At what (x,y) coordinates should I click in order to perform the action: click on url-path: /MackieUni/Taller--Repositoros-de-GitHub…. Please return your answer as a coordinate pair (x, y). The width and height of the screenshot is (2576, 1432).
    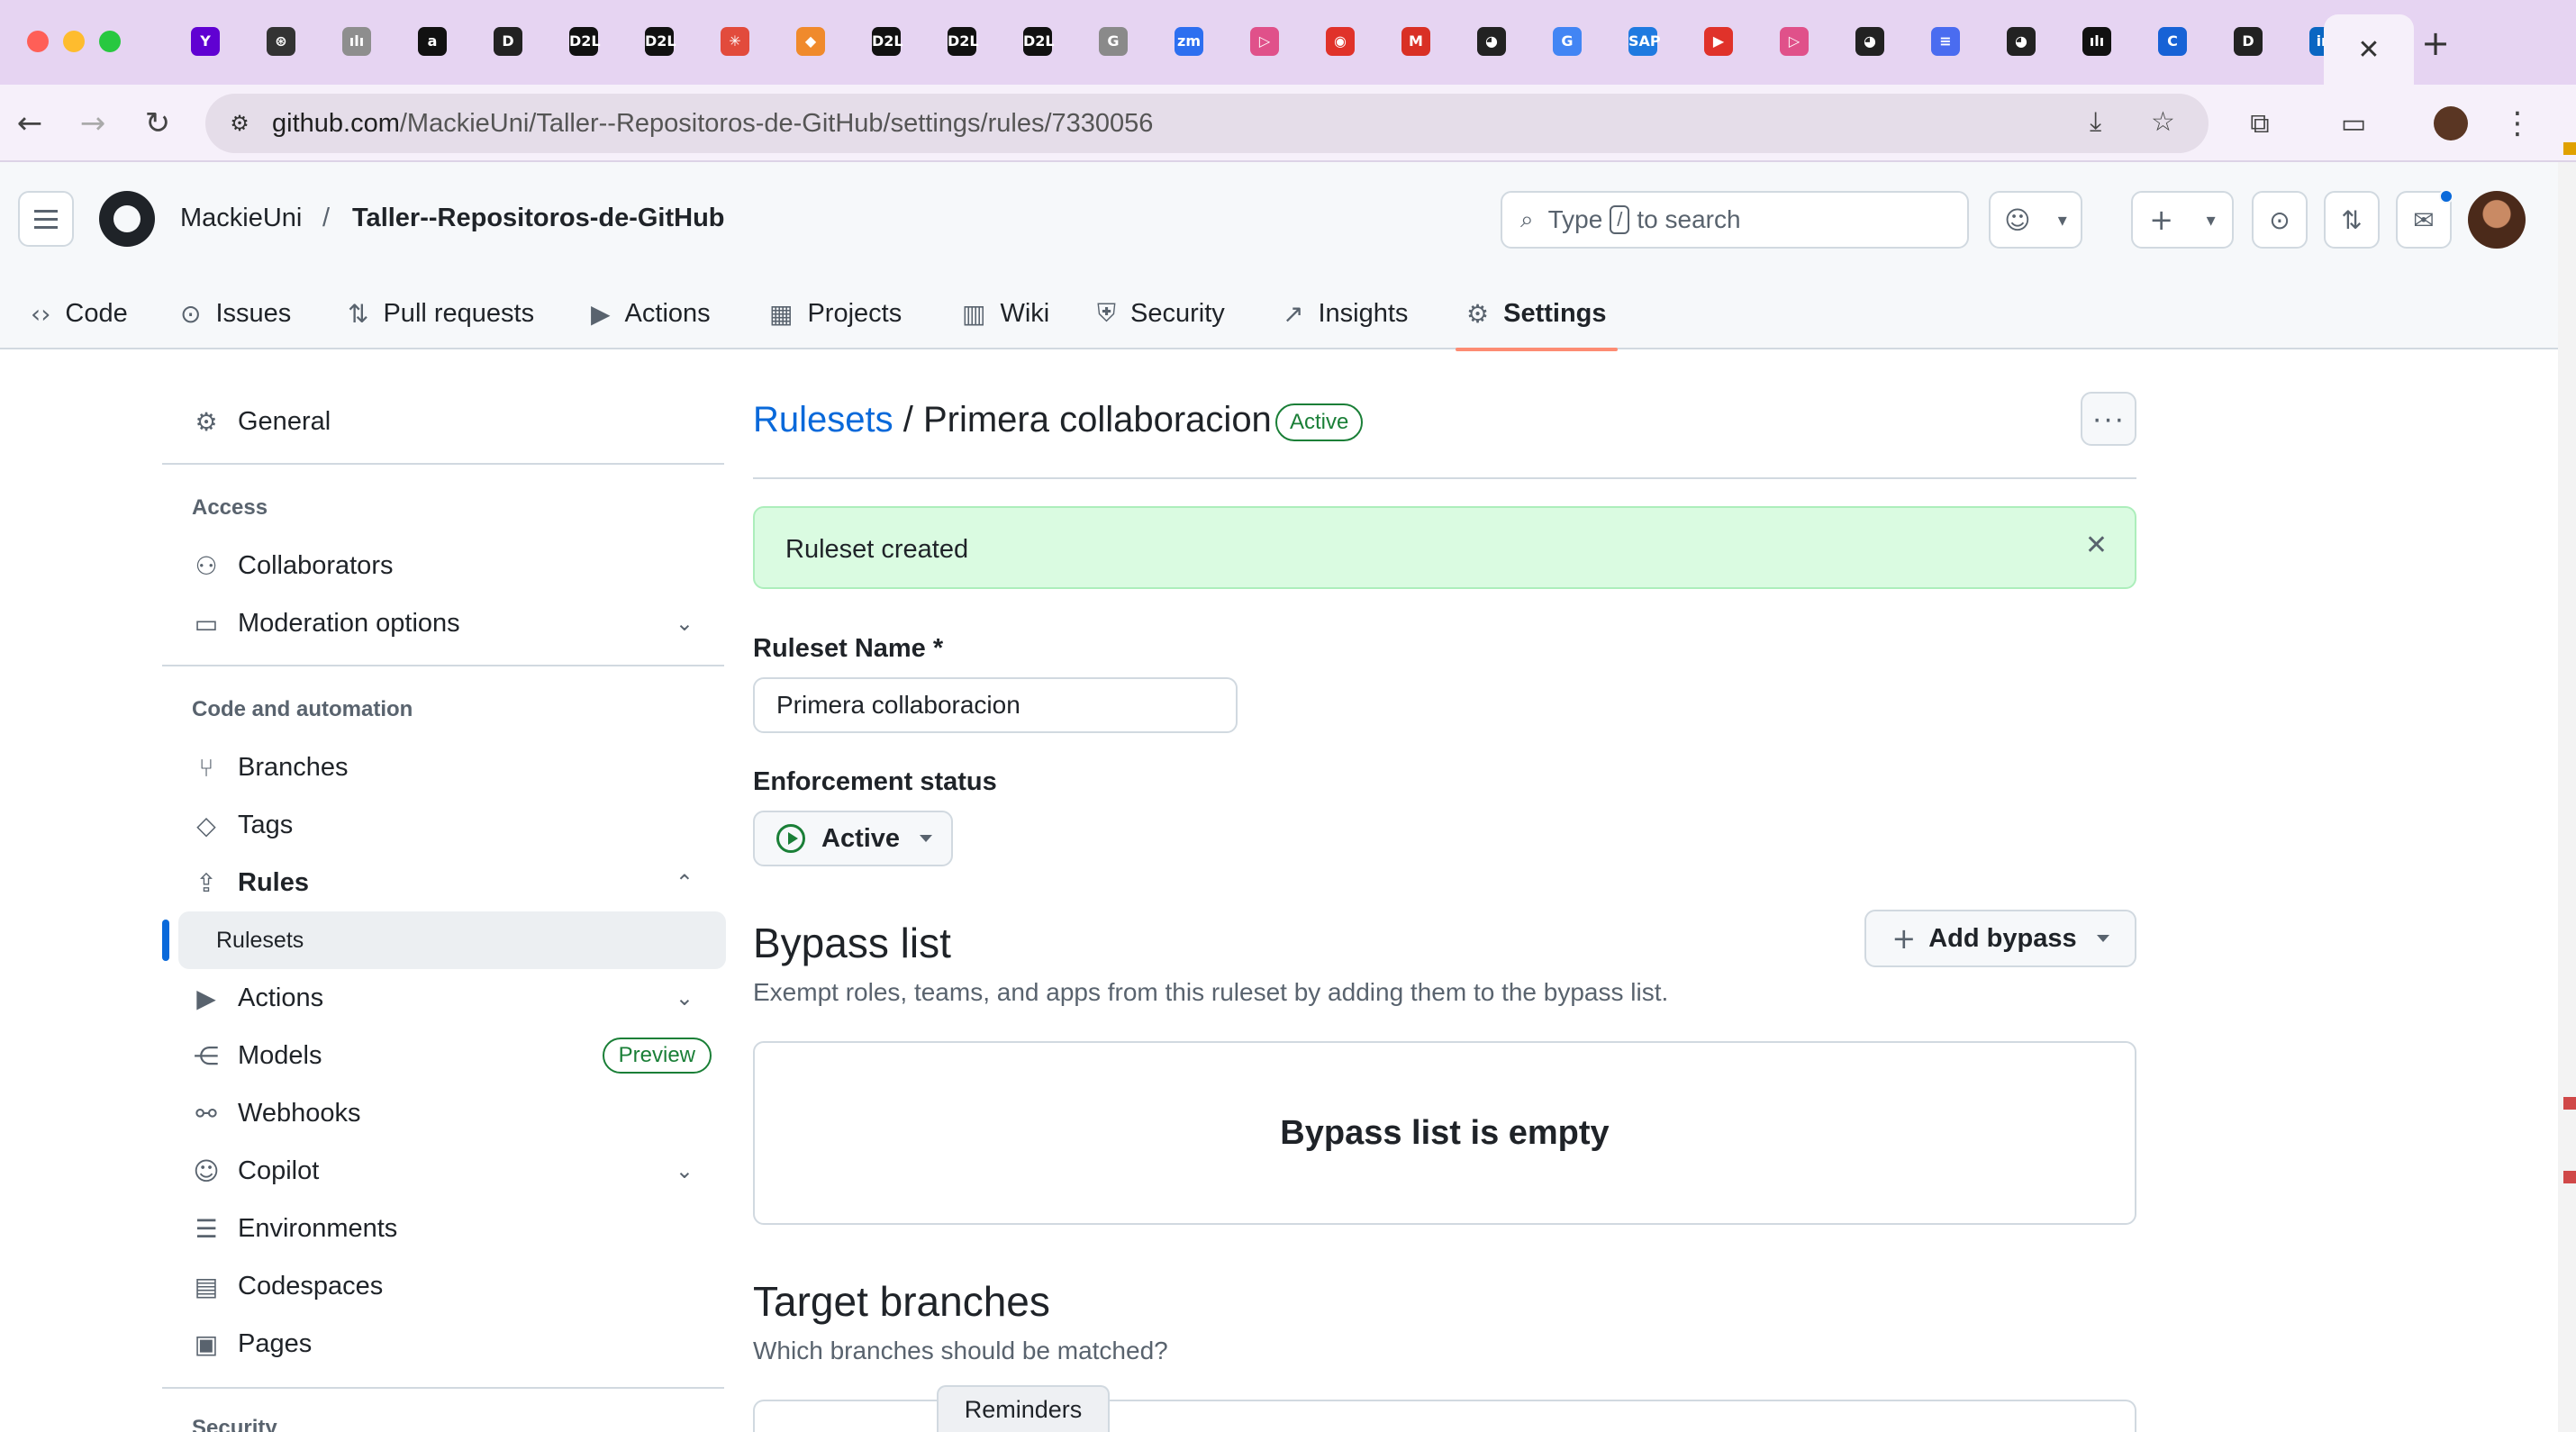
    Looking at the image, I should click on (777, 124).